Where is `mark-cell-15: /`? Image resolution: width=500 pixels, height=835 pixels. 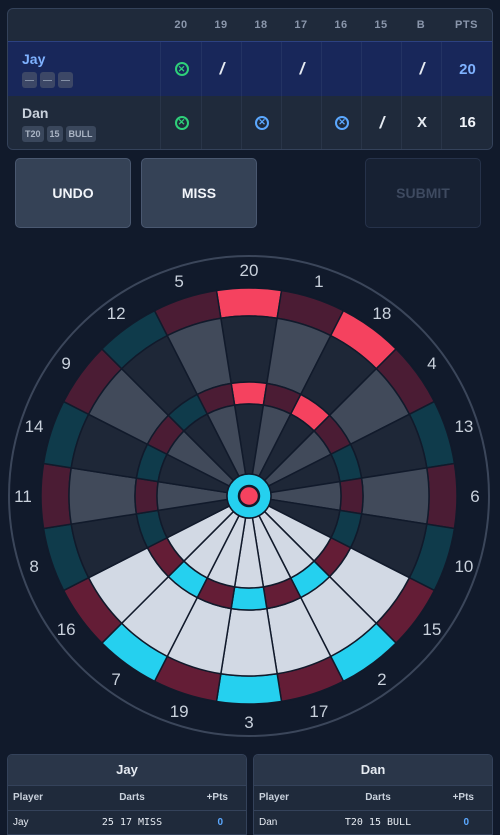
mark-cell-15: / is located at coordinates (381, 122).